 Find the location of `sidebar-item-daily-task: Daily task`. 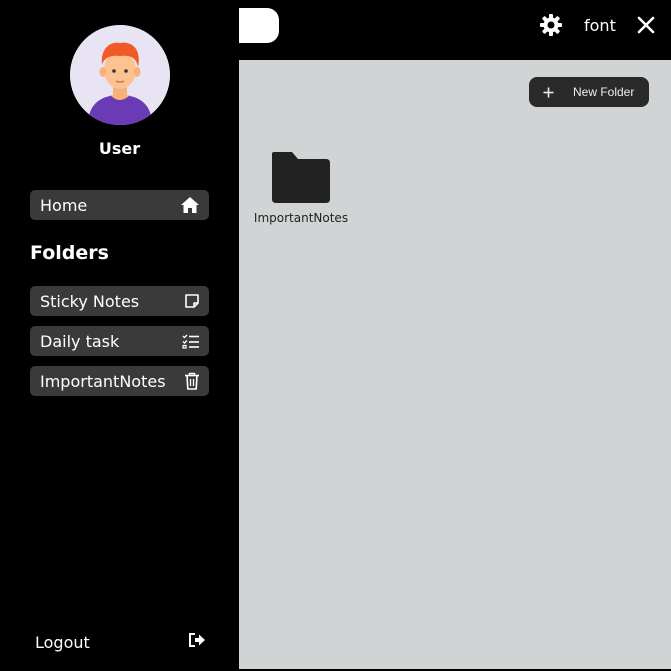

sidebar-item-daily-task: Daily task is located at coordinates (119, 341).